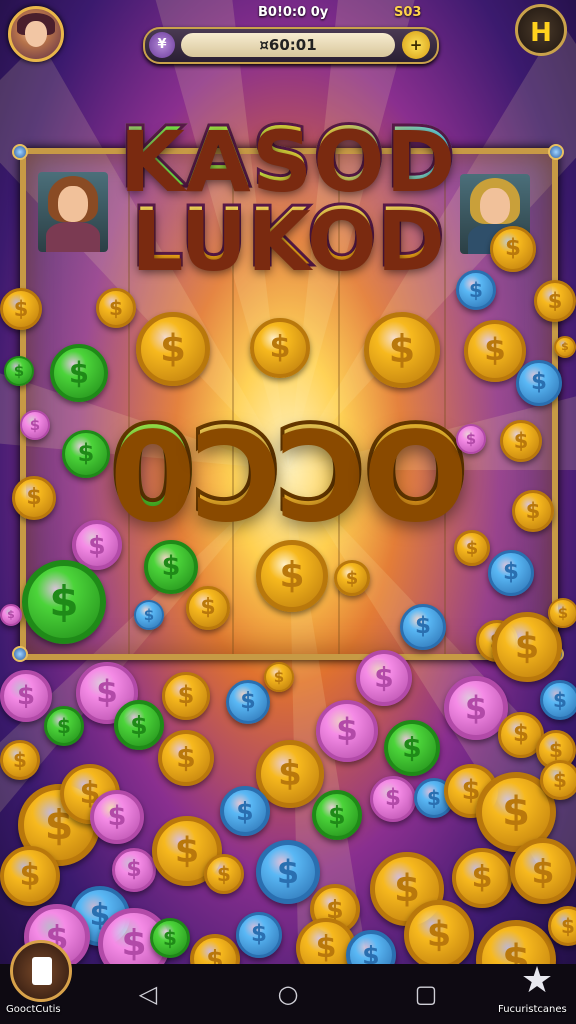 The image size is (576, 1024). I want to click on gem-icon: ¥, so click(162, 45).